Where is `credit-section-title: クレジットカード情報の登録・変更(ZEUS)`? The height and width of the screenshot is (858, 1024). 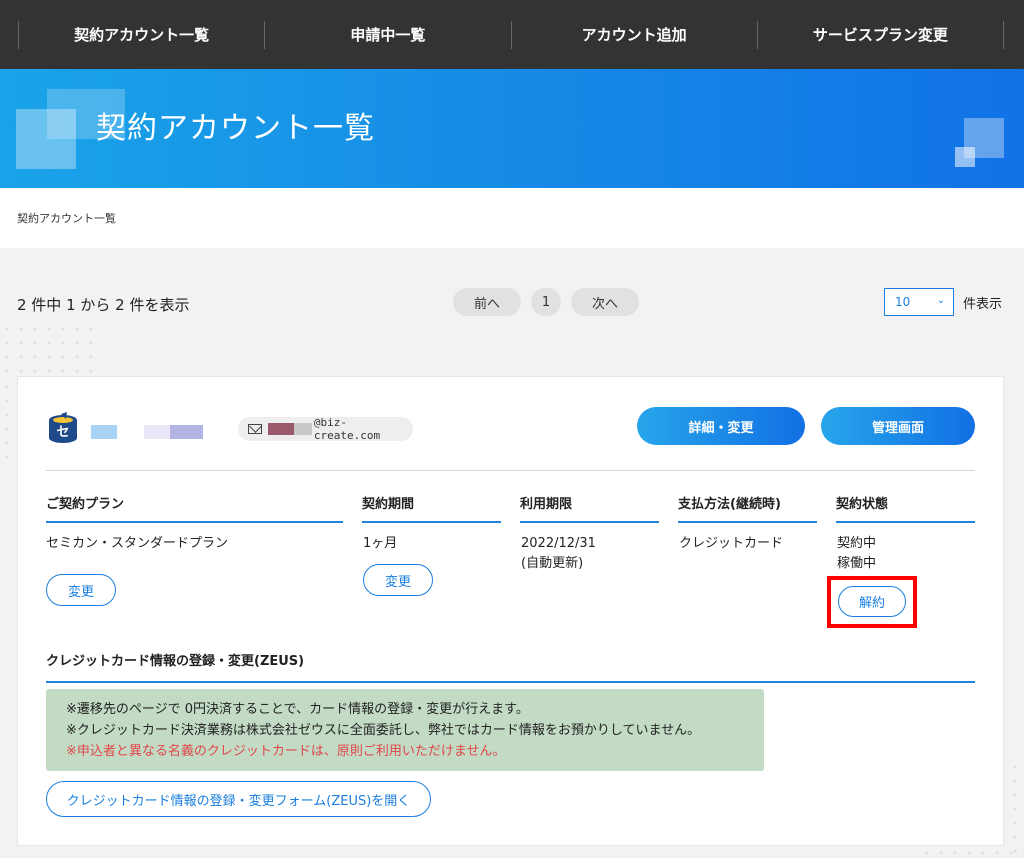
credit-section-title: クレジットカード情報の登録・変更(ZEUS) is located at coordinates (510, 666).